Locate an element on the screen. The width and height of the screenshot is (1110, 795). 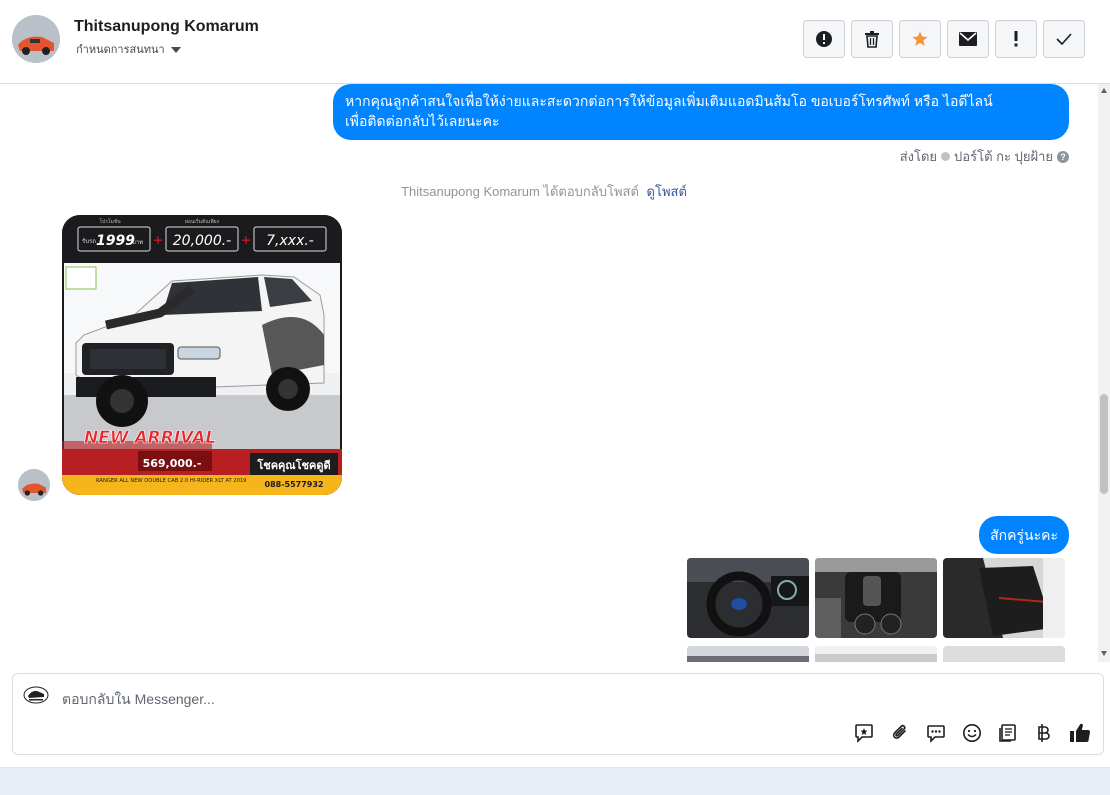
exclamation-icon is located at coordinates (1016, 39).